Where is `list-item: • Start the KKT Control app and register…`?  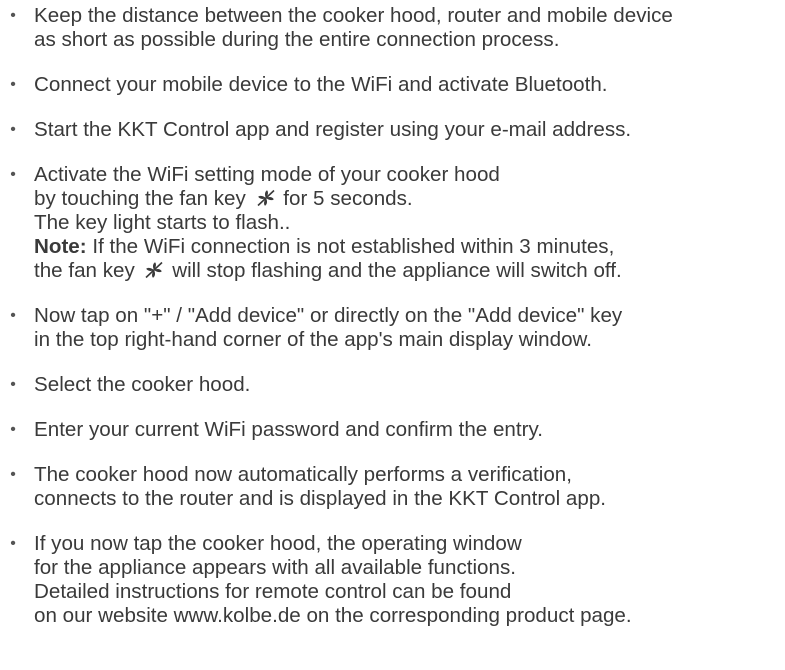
list-item: • Start the KKT Control app and register… is located at coordinates (395, 130).